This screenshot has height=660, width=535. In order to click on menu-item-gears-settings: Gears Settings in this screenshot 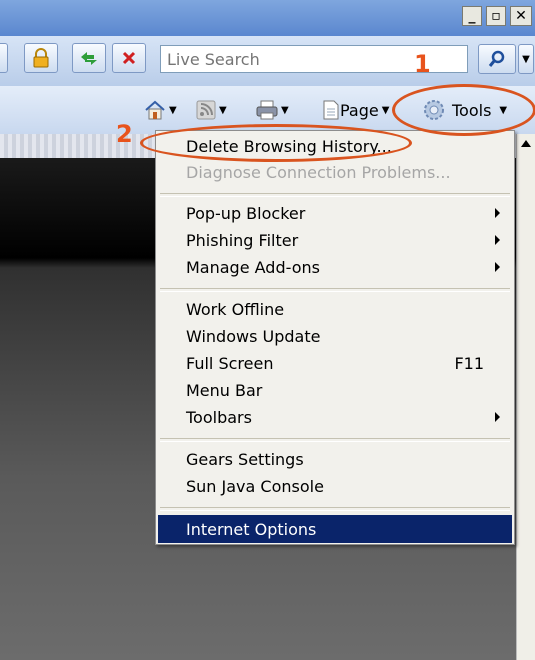, I will do `click(335, 459)`.